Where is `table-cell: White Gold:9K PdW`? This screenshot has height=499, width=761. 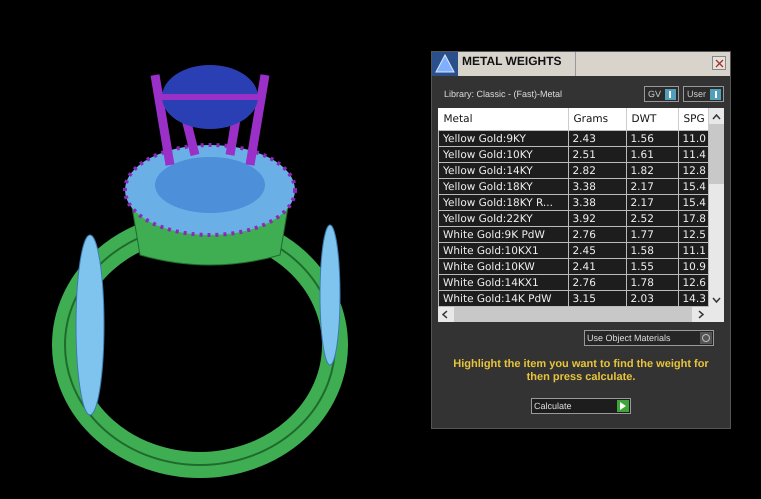 table-cell: White Gold:9K PdW is located at coordinates (503, 234).